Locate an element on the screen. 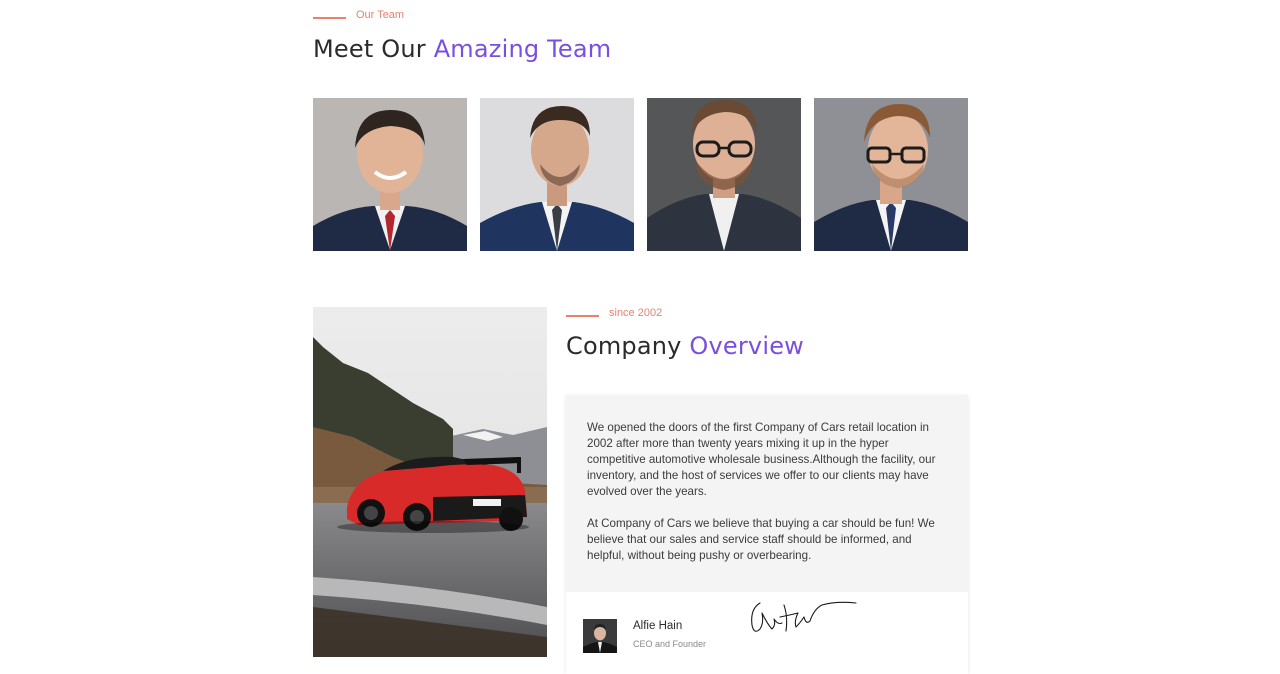 This screenshot has width=1280, height=674. founder-name: Alfie Hain is located at coordinates (658, 626).